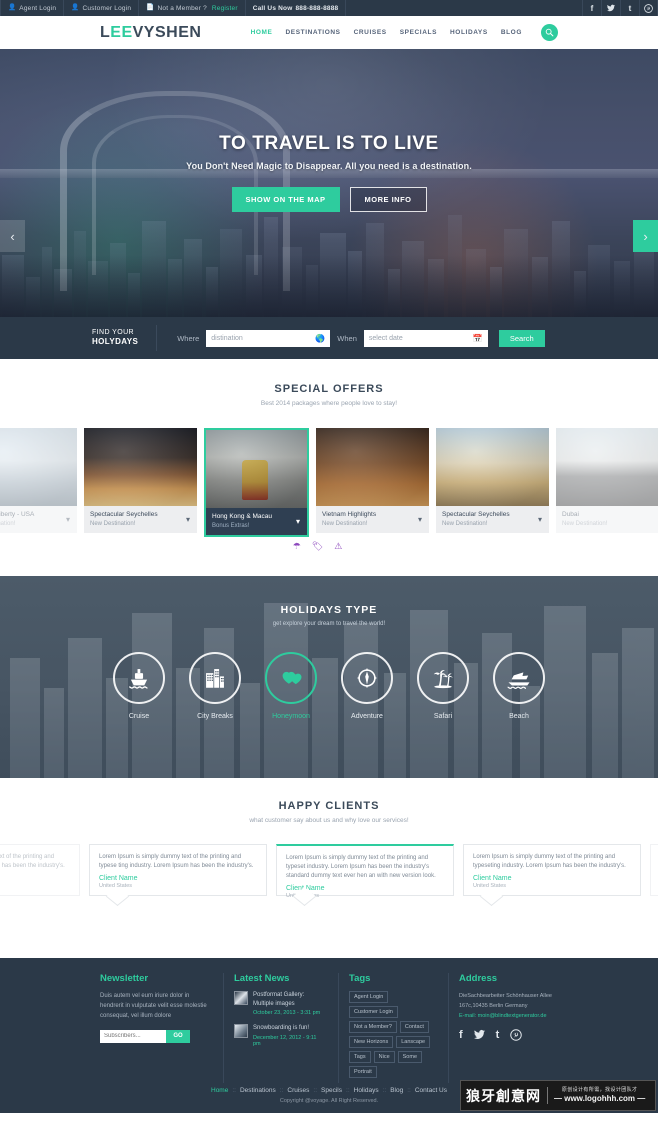  I want to click on holiday-type-safari: Safari, so click(443, 686).